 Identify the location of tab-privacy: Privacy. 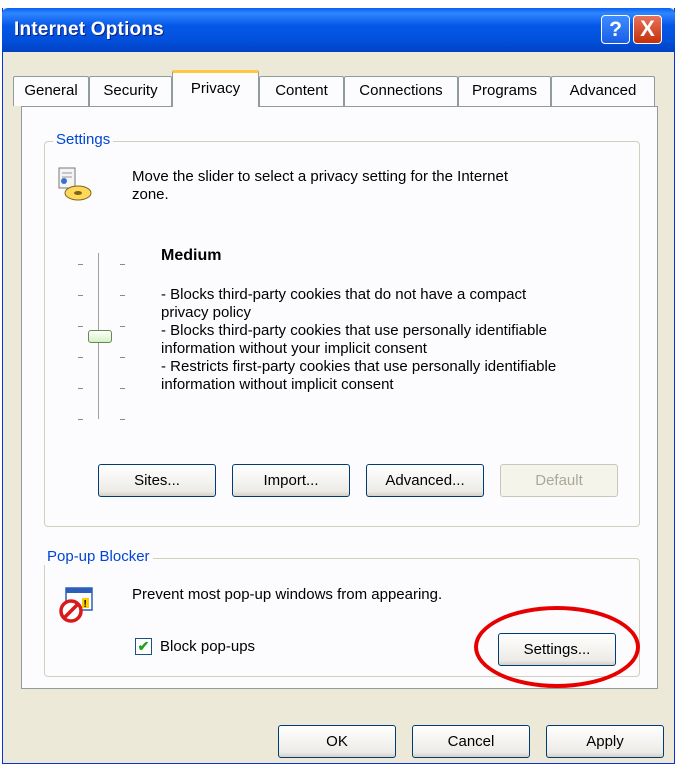
(215, 88).